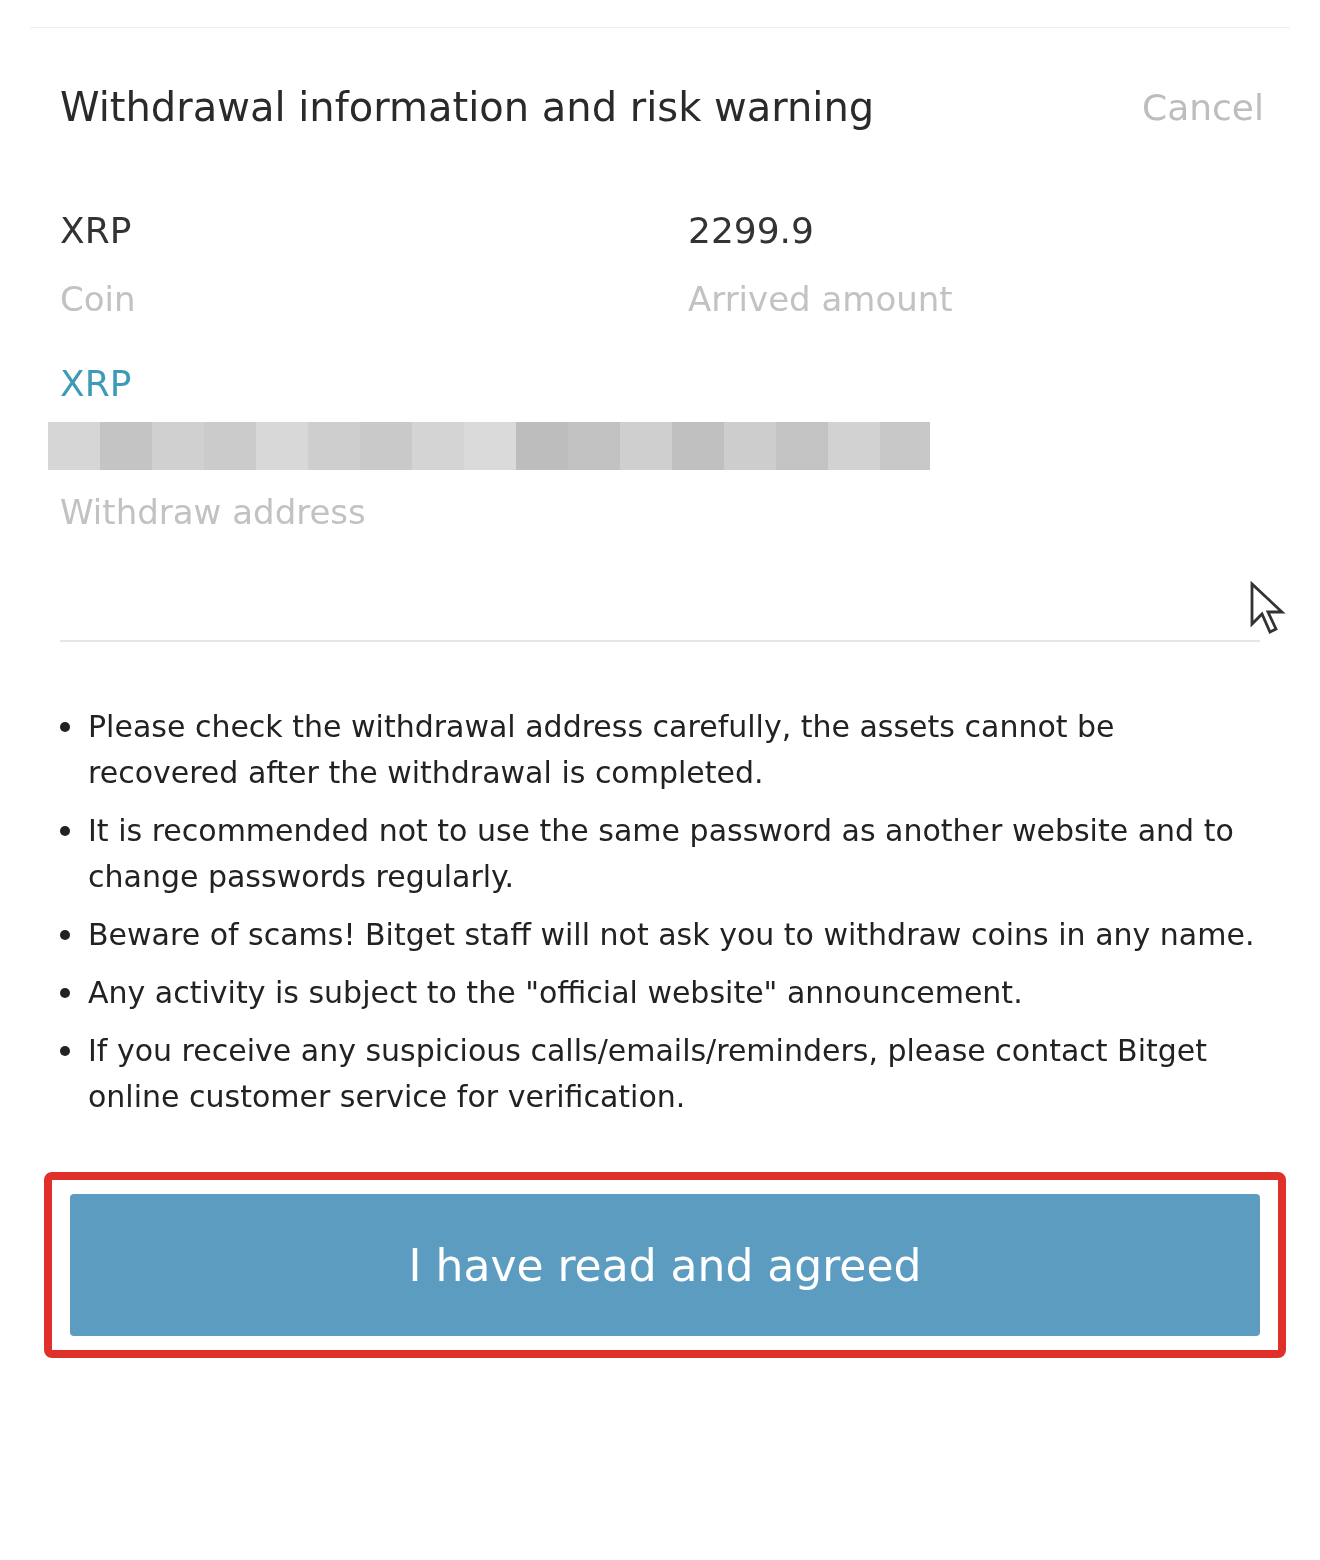 Image resolution: width=1320 pixels, height=1560 pixels. Describe the element at coordinates (671, 935) in the screenshot. I see `warning-note: Beware of scams! Bitget staff will not ask you to withdraw coins in any name.` at that location.